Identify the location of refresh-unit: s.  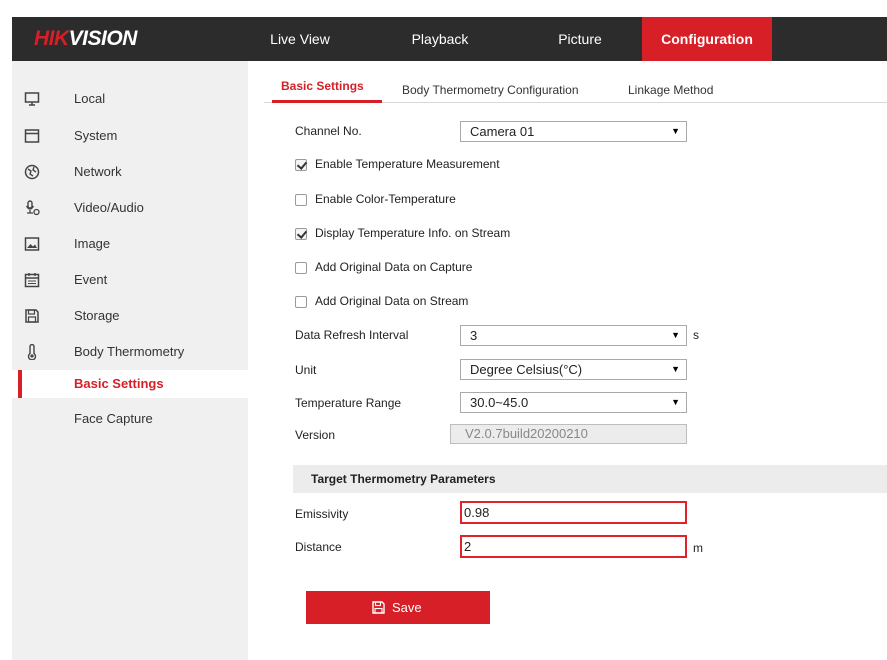
(696, 335).